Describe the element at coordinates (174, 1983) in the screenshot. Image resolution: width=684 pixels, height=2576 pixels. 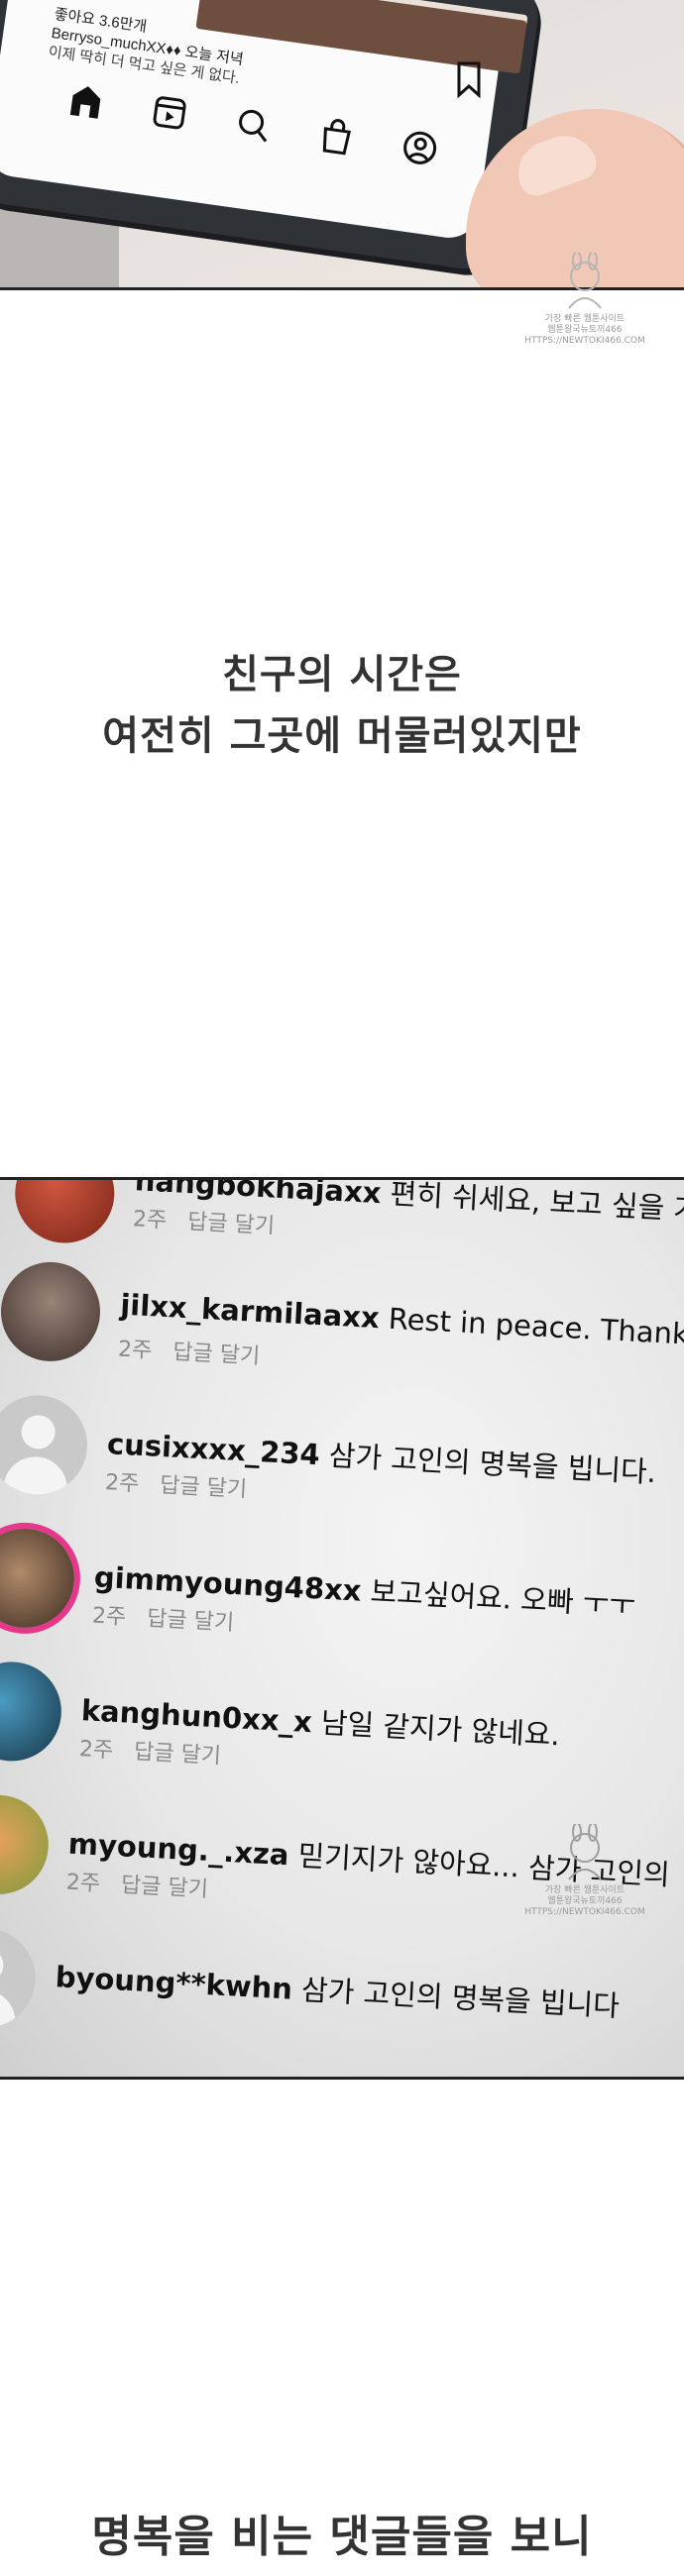
I see `comment-username: byoung**kwhn` at that location.